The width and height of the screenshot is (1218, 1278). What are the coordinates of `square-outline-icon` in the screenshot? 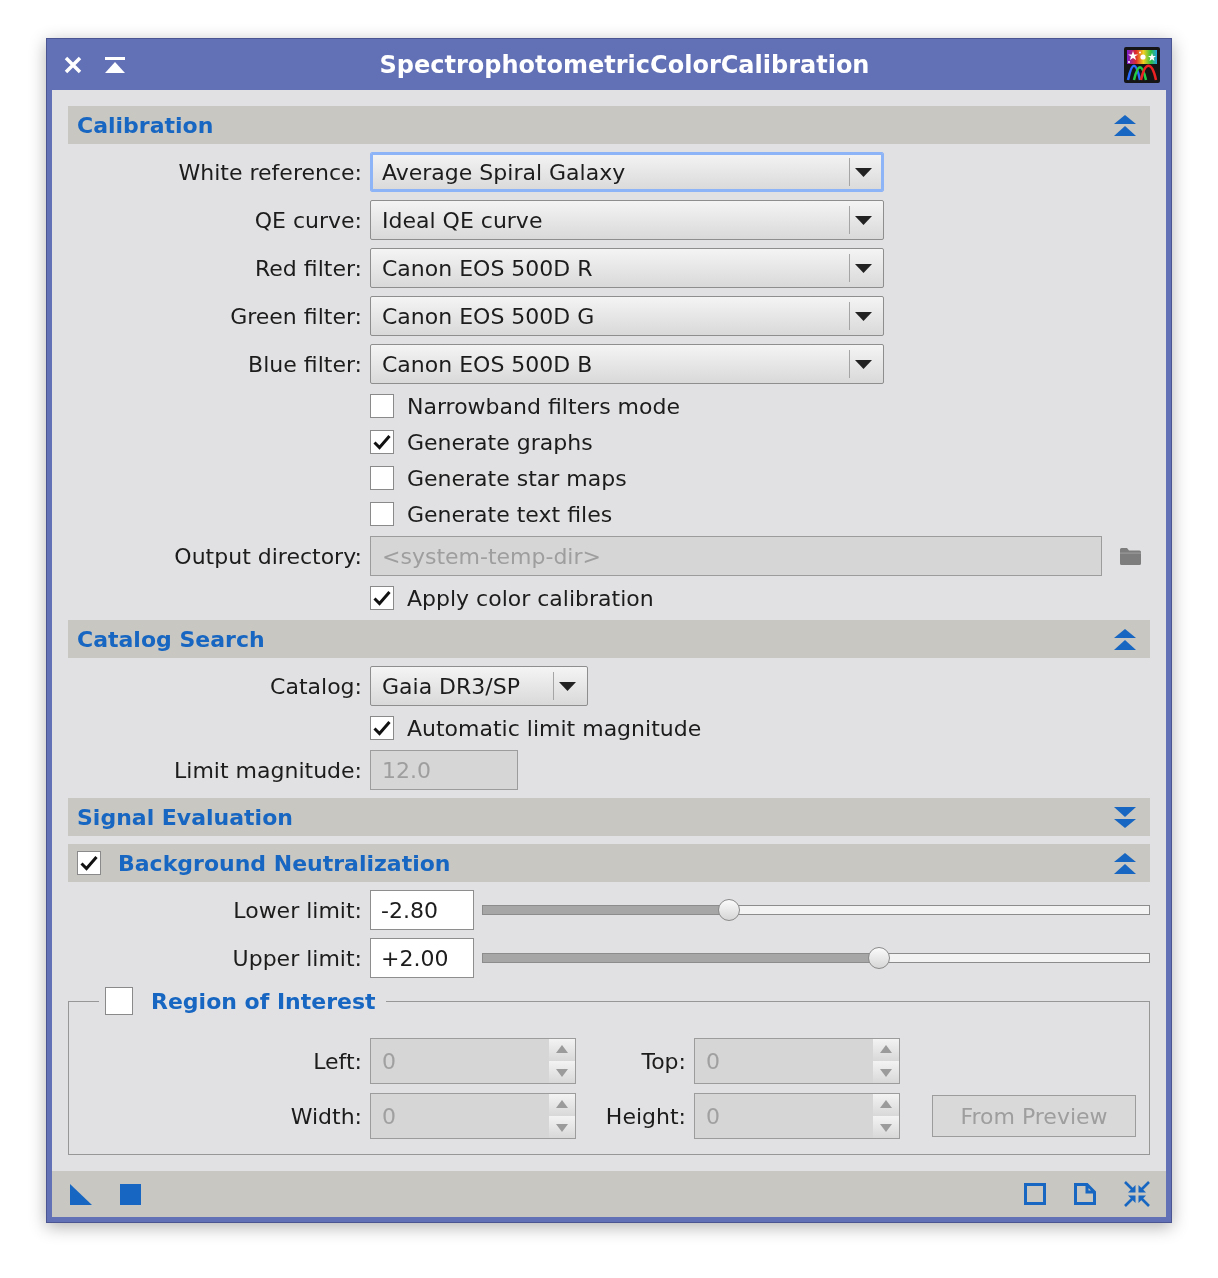 It's located at (1035, 1194).